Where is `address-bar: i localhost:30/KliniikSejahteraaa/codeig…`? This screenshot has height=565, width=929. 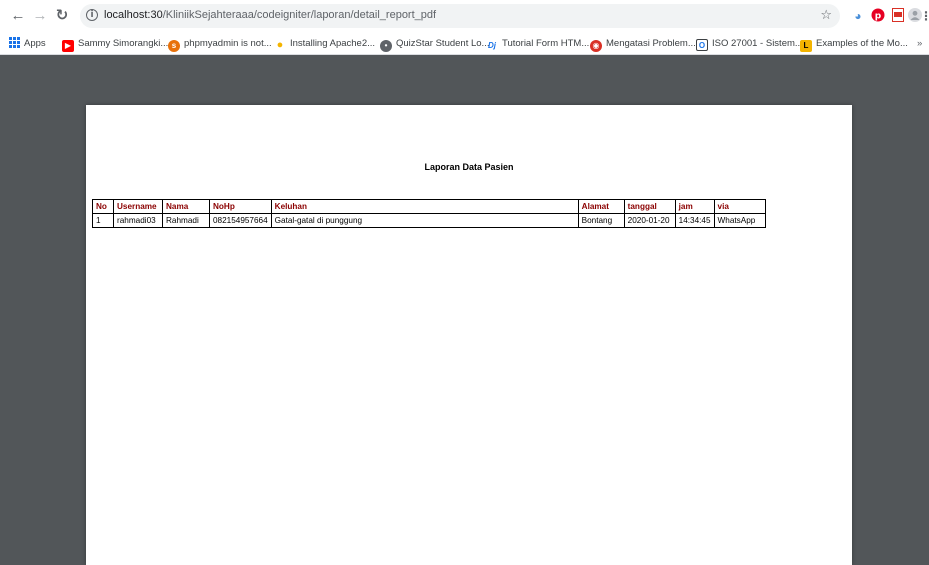
address-bar: i localhost:30/KliniikSejahteraaa/codeig… is located at coordinates (460, 16).